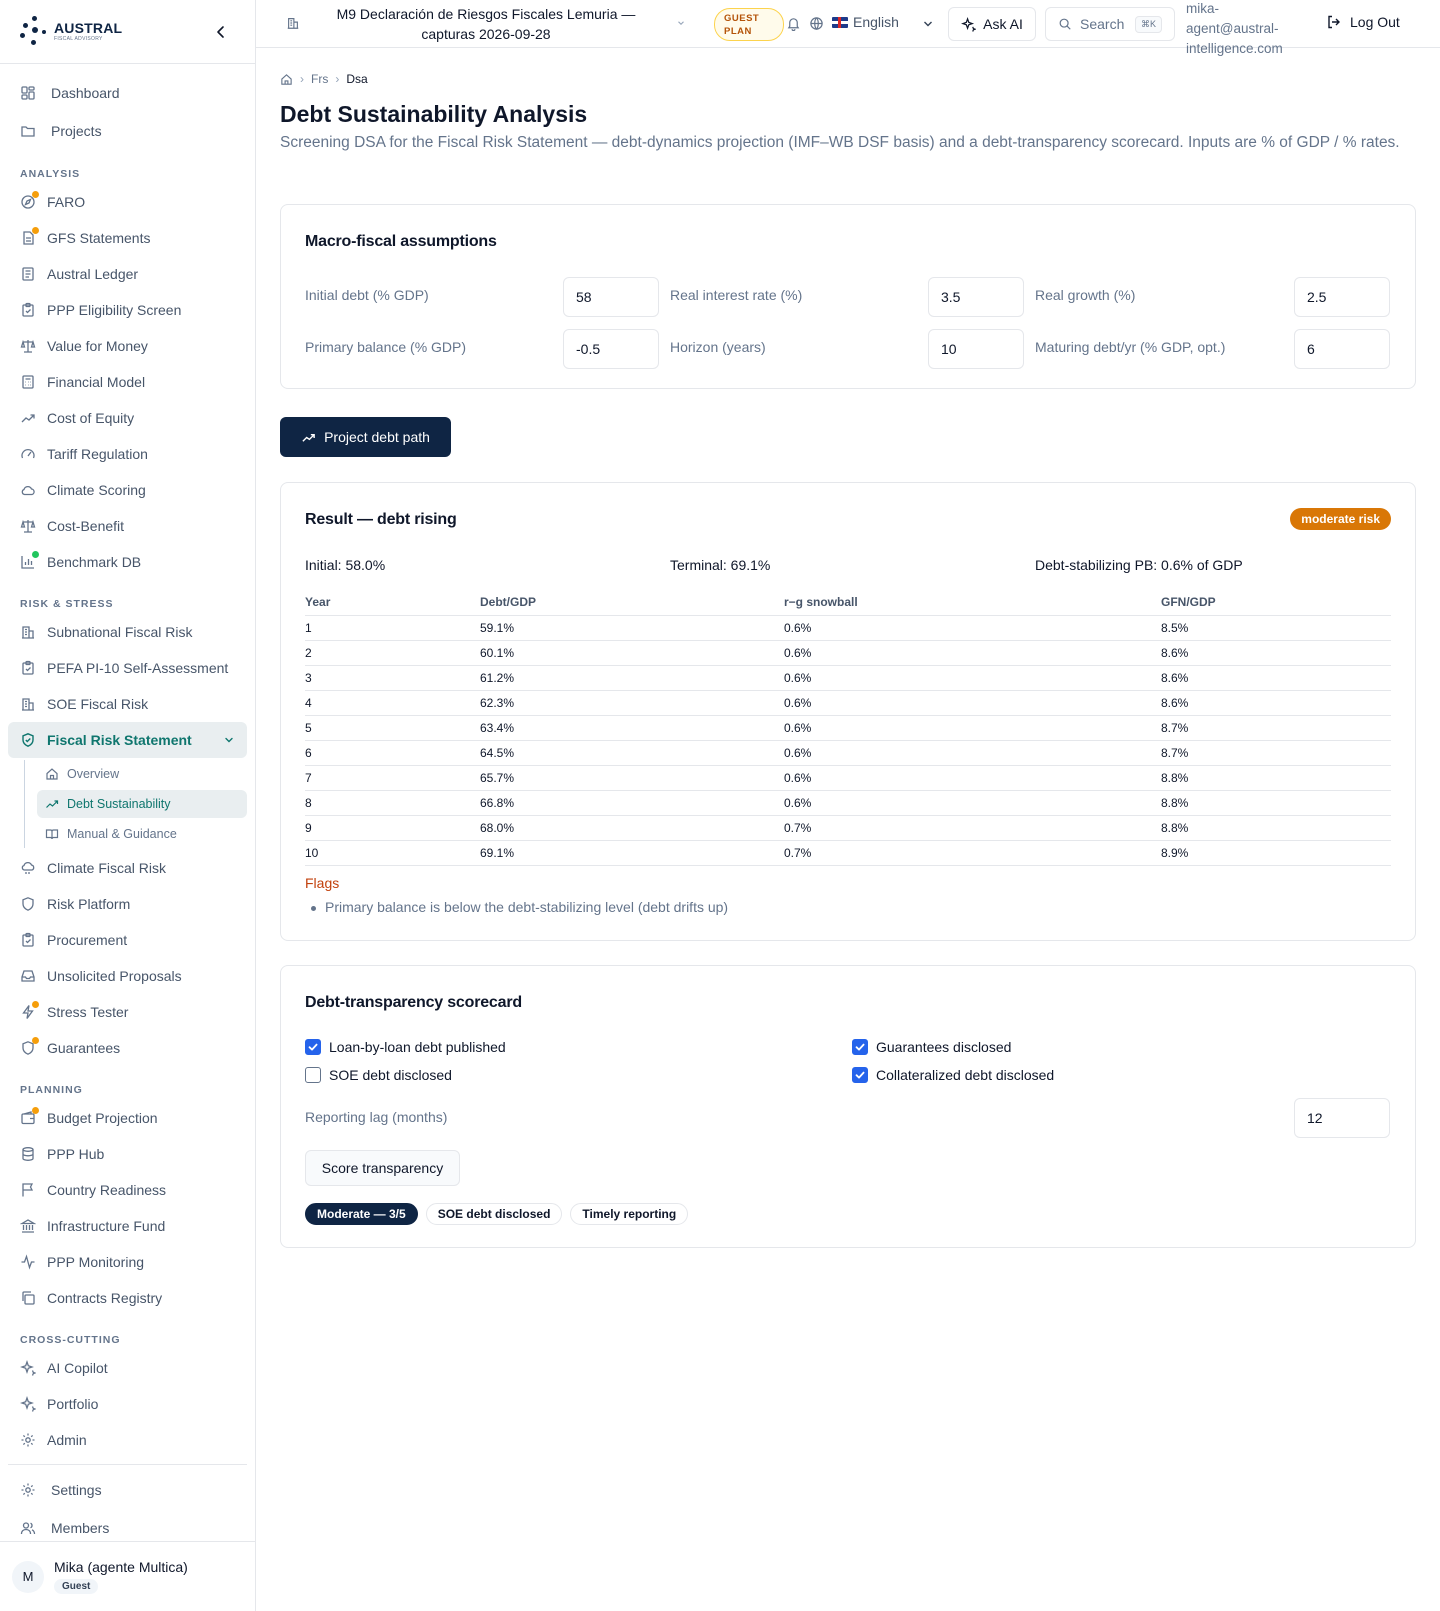 Image resolution: width=1440 pixels, height=1611 pixels. What do you see at coordinates (127, 418) in the screenshot?
I see `sidebar-item-cost-of-equity: Cost of Equity` at bounding box center [127, 418].